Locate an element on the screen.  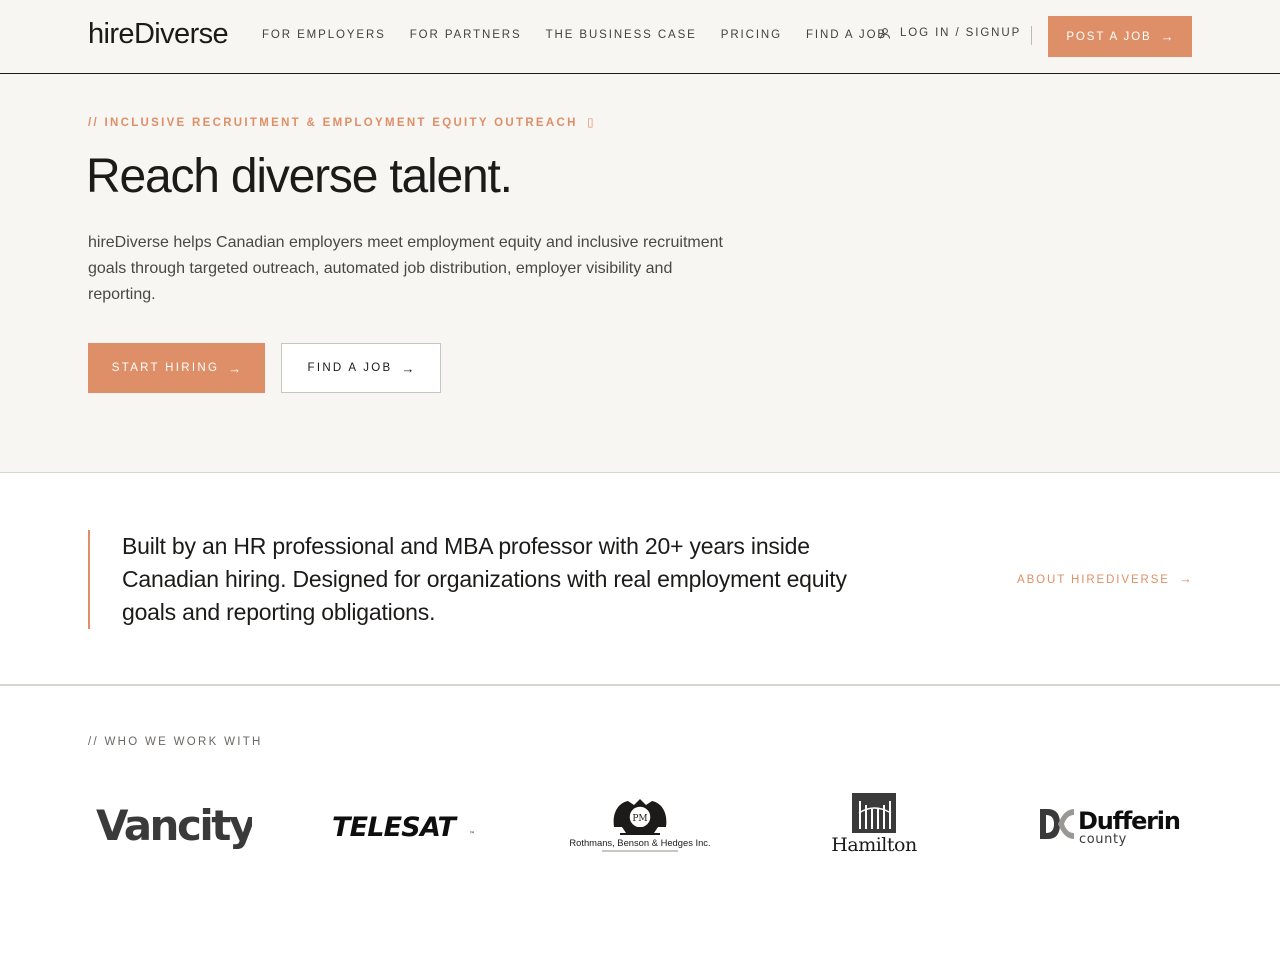
post-job-button: POST A JOB → is located at coordinates (1120, 36).